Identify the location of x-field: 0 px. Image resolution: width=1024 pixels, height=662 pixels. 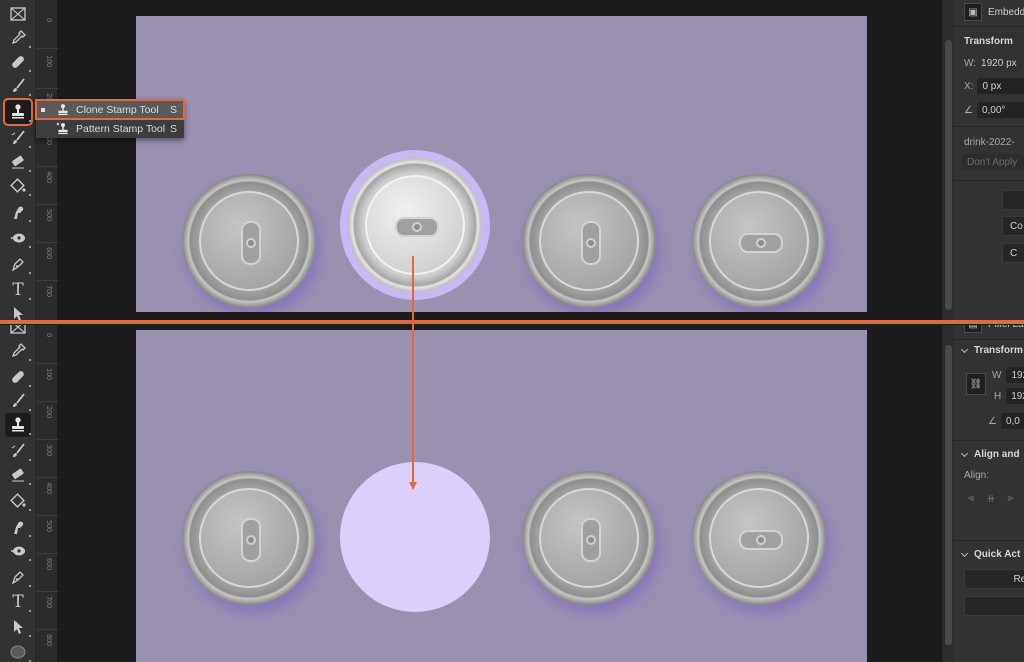
(1000, 86).